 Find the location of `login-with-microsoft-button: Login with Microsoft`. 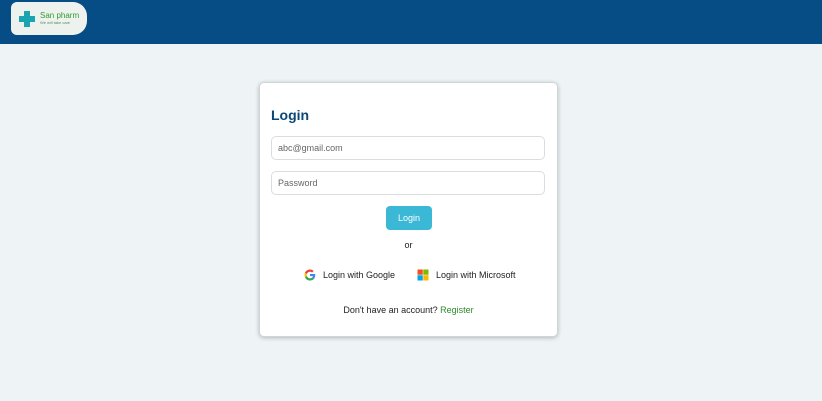

login-with-microsoft-button: Login with Microsoft is located at coordinates (466, 275).